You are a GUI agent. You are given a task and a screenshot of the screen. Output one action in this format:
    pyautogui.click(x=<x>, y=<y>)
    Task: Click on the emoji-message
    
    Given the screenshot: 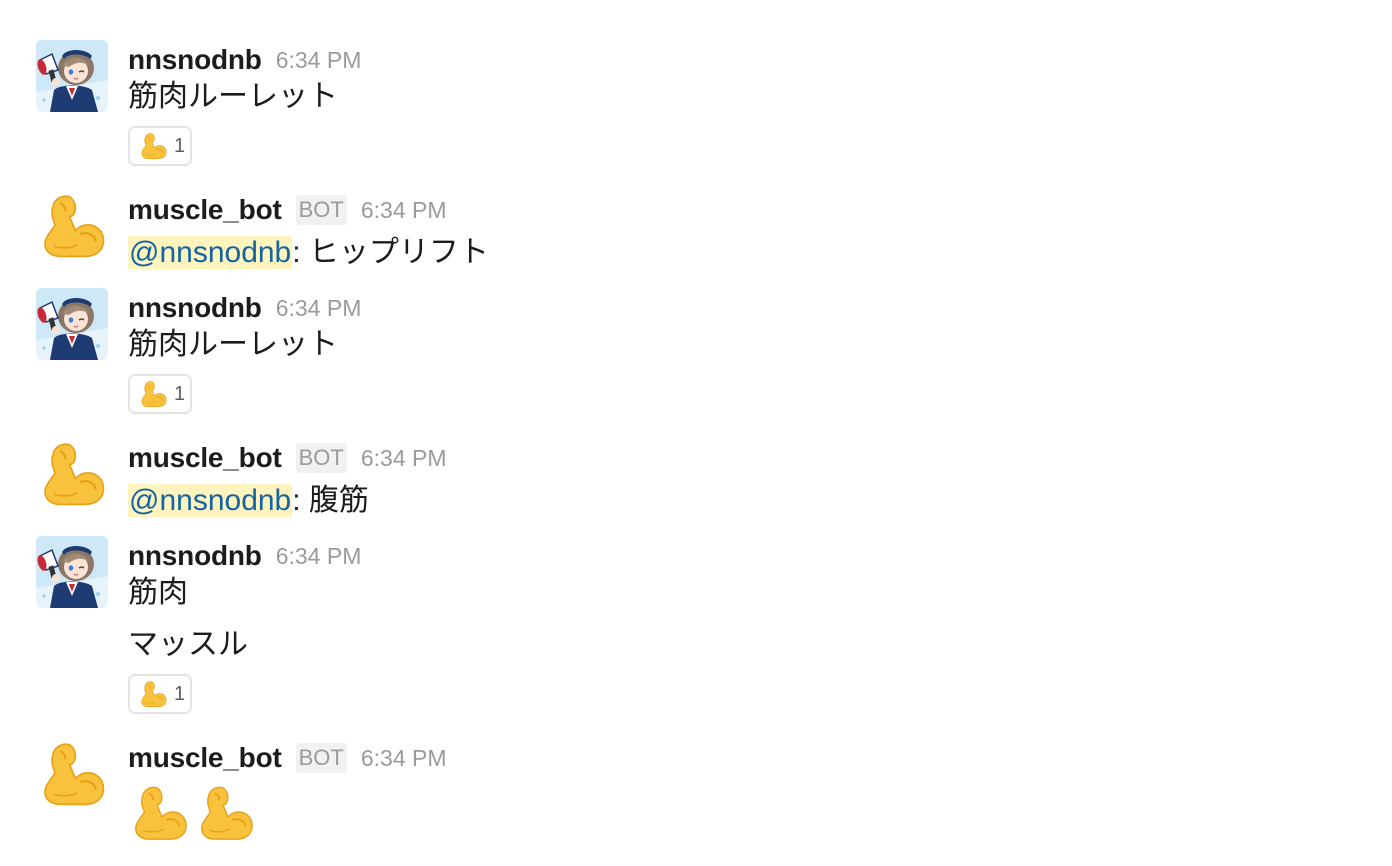 What is the action you would take?
    pyautogui.click(x=760, y=814)
    